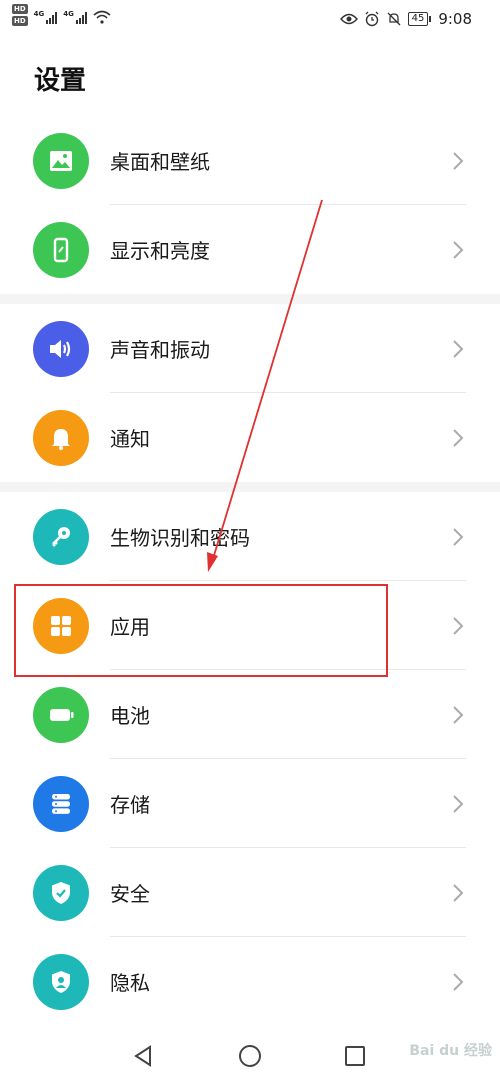 The image size is (500, 1084). I want to click on battery-icon, so click(62, 714).